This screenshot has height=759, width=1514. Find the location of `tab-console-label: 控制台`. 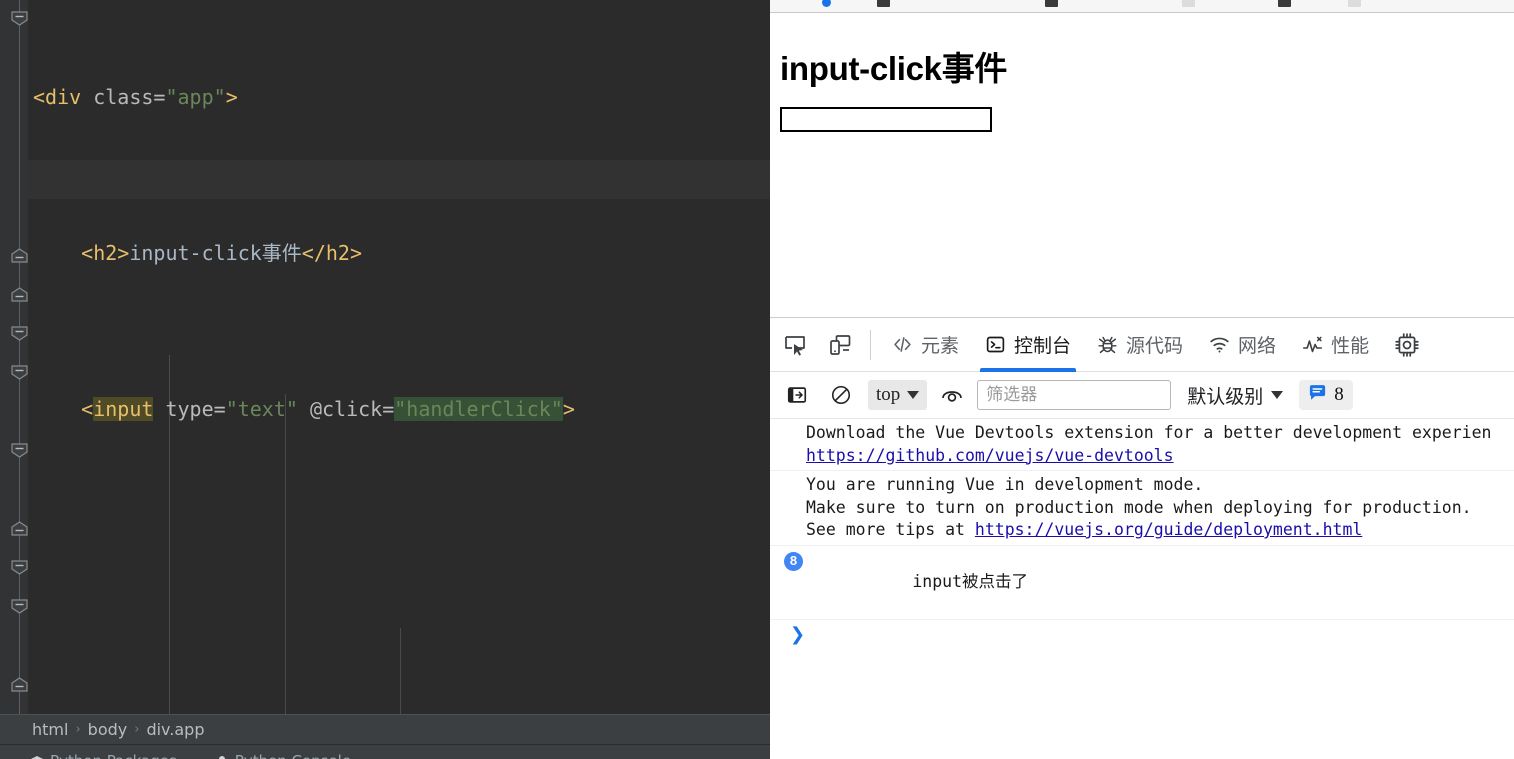

tab-console-label: 控制台 is located at coordinates (1043, 346).